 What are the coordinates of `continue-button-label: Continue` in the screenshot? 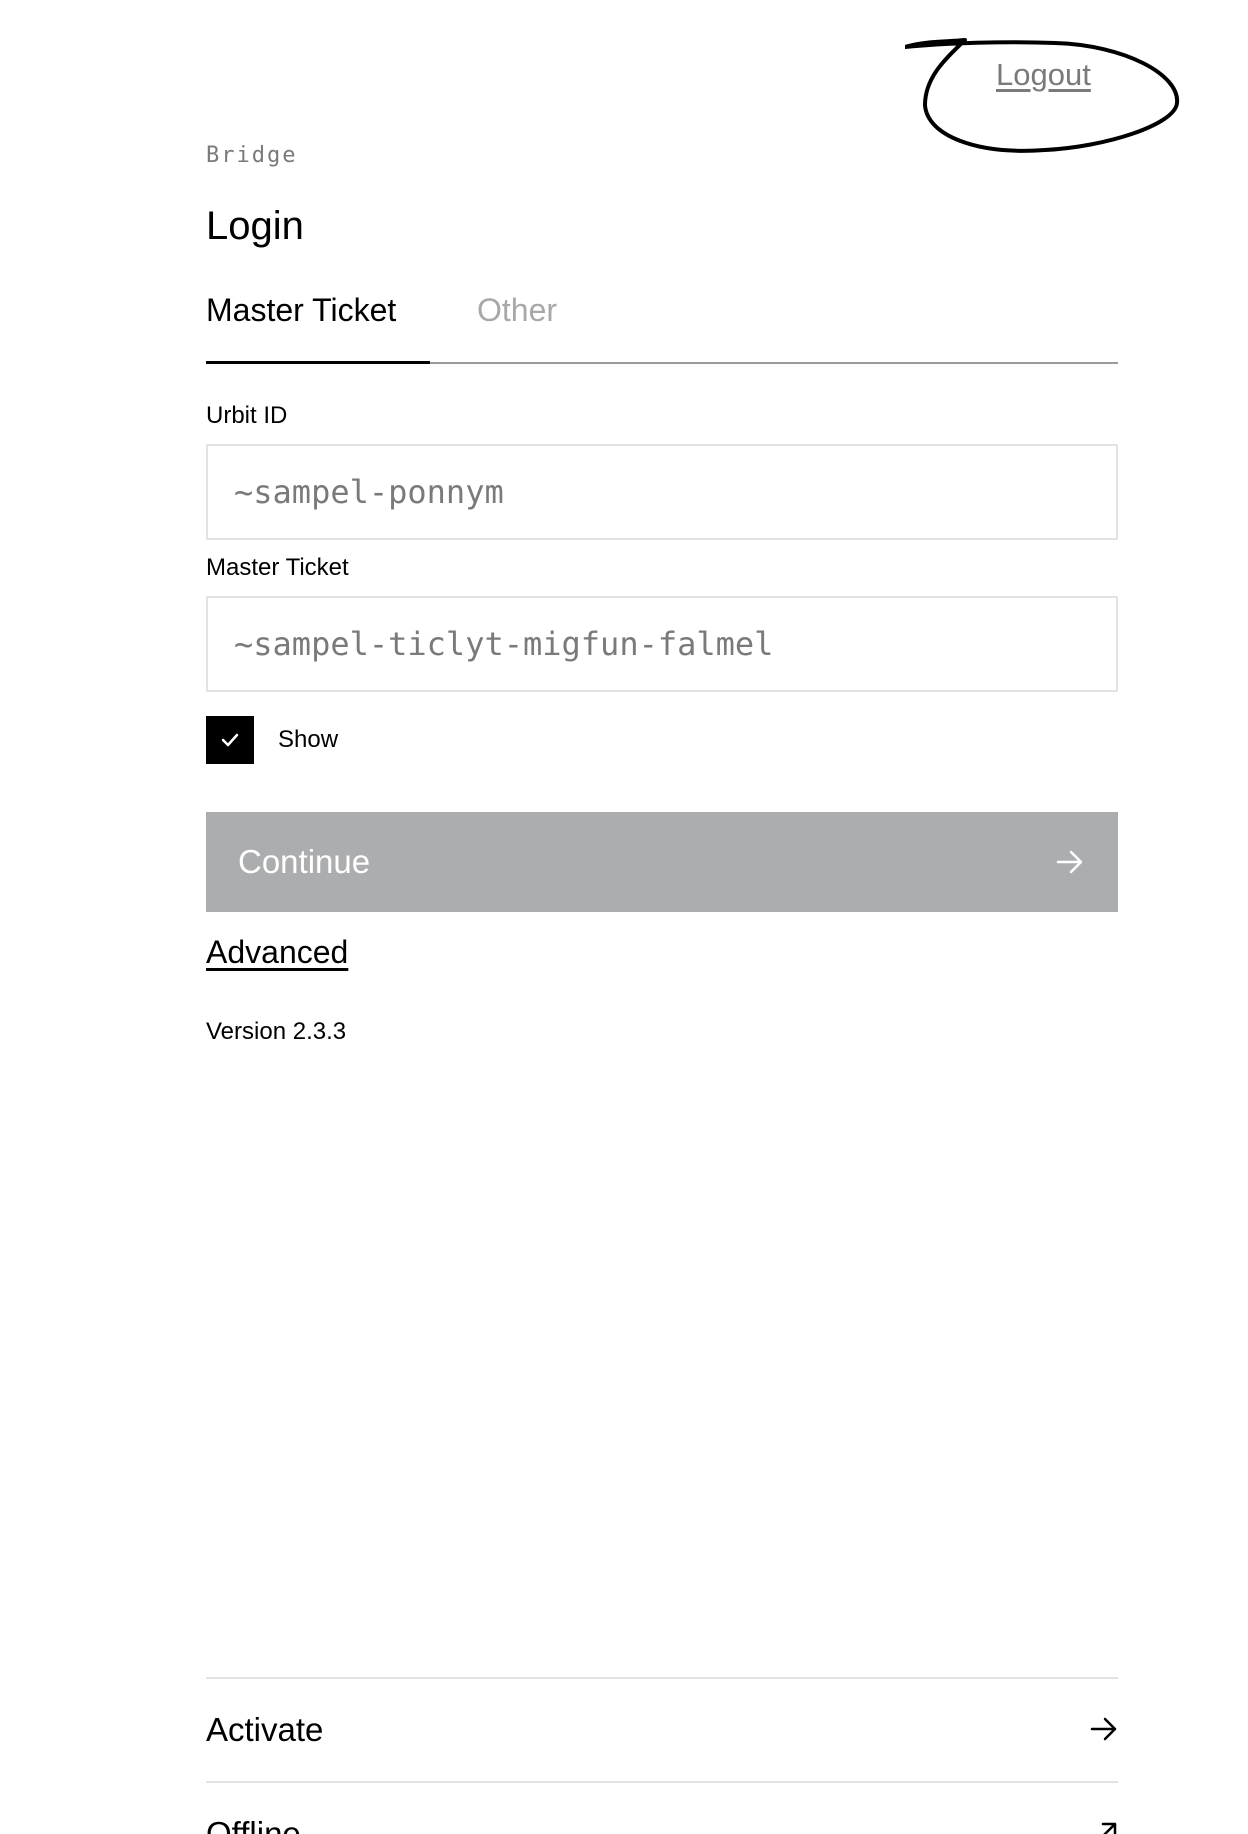 It's located at (304, 861).